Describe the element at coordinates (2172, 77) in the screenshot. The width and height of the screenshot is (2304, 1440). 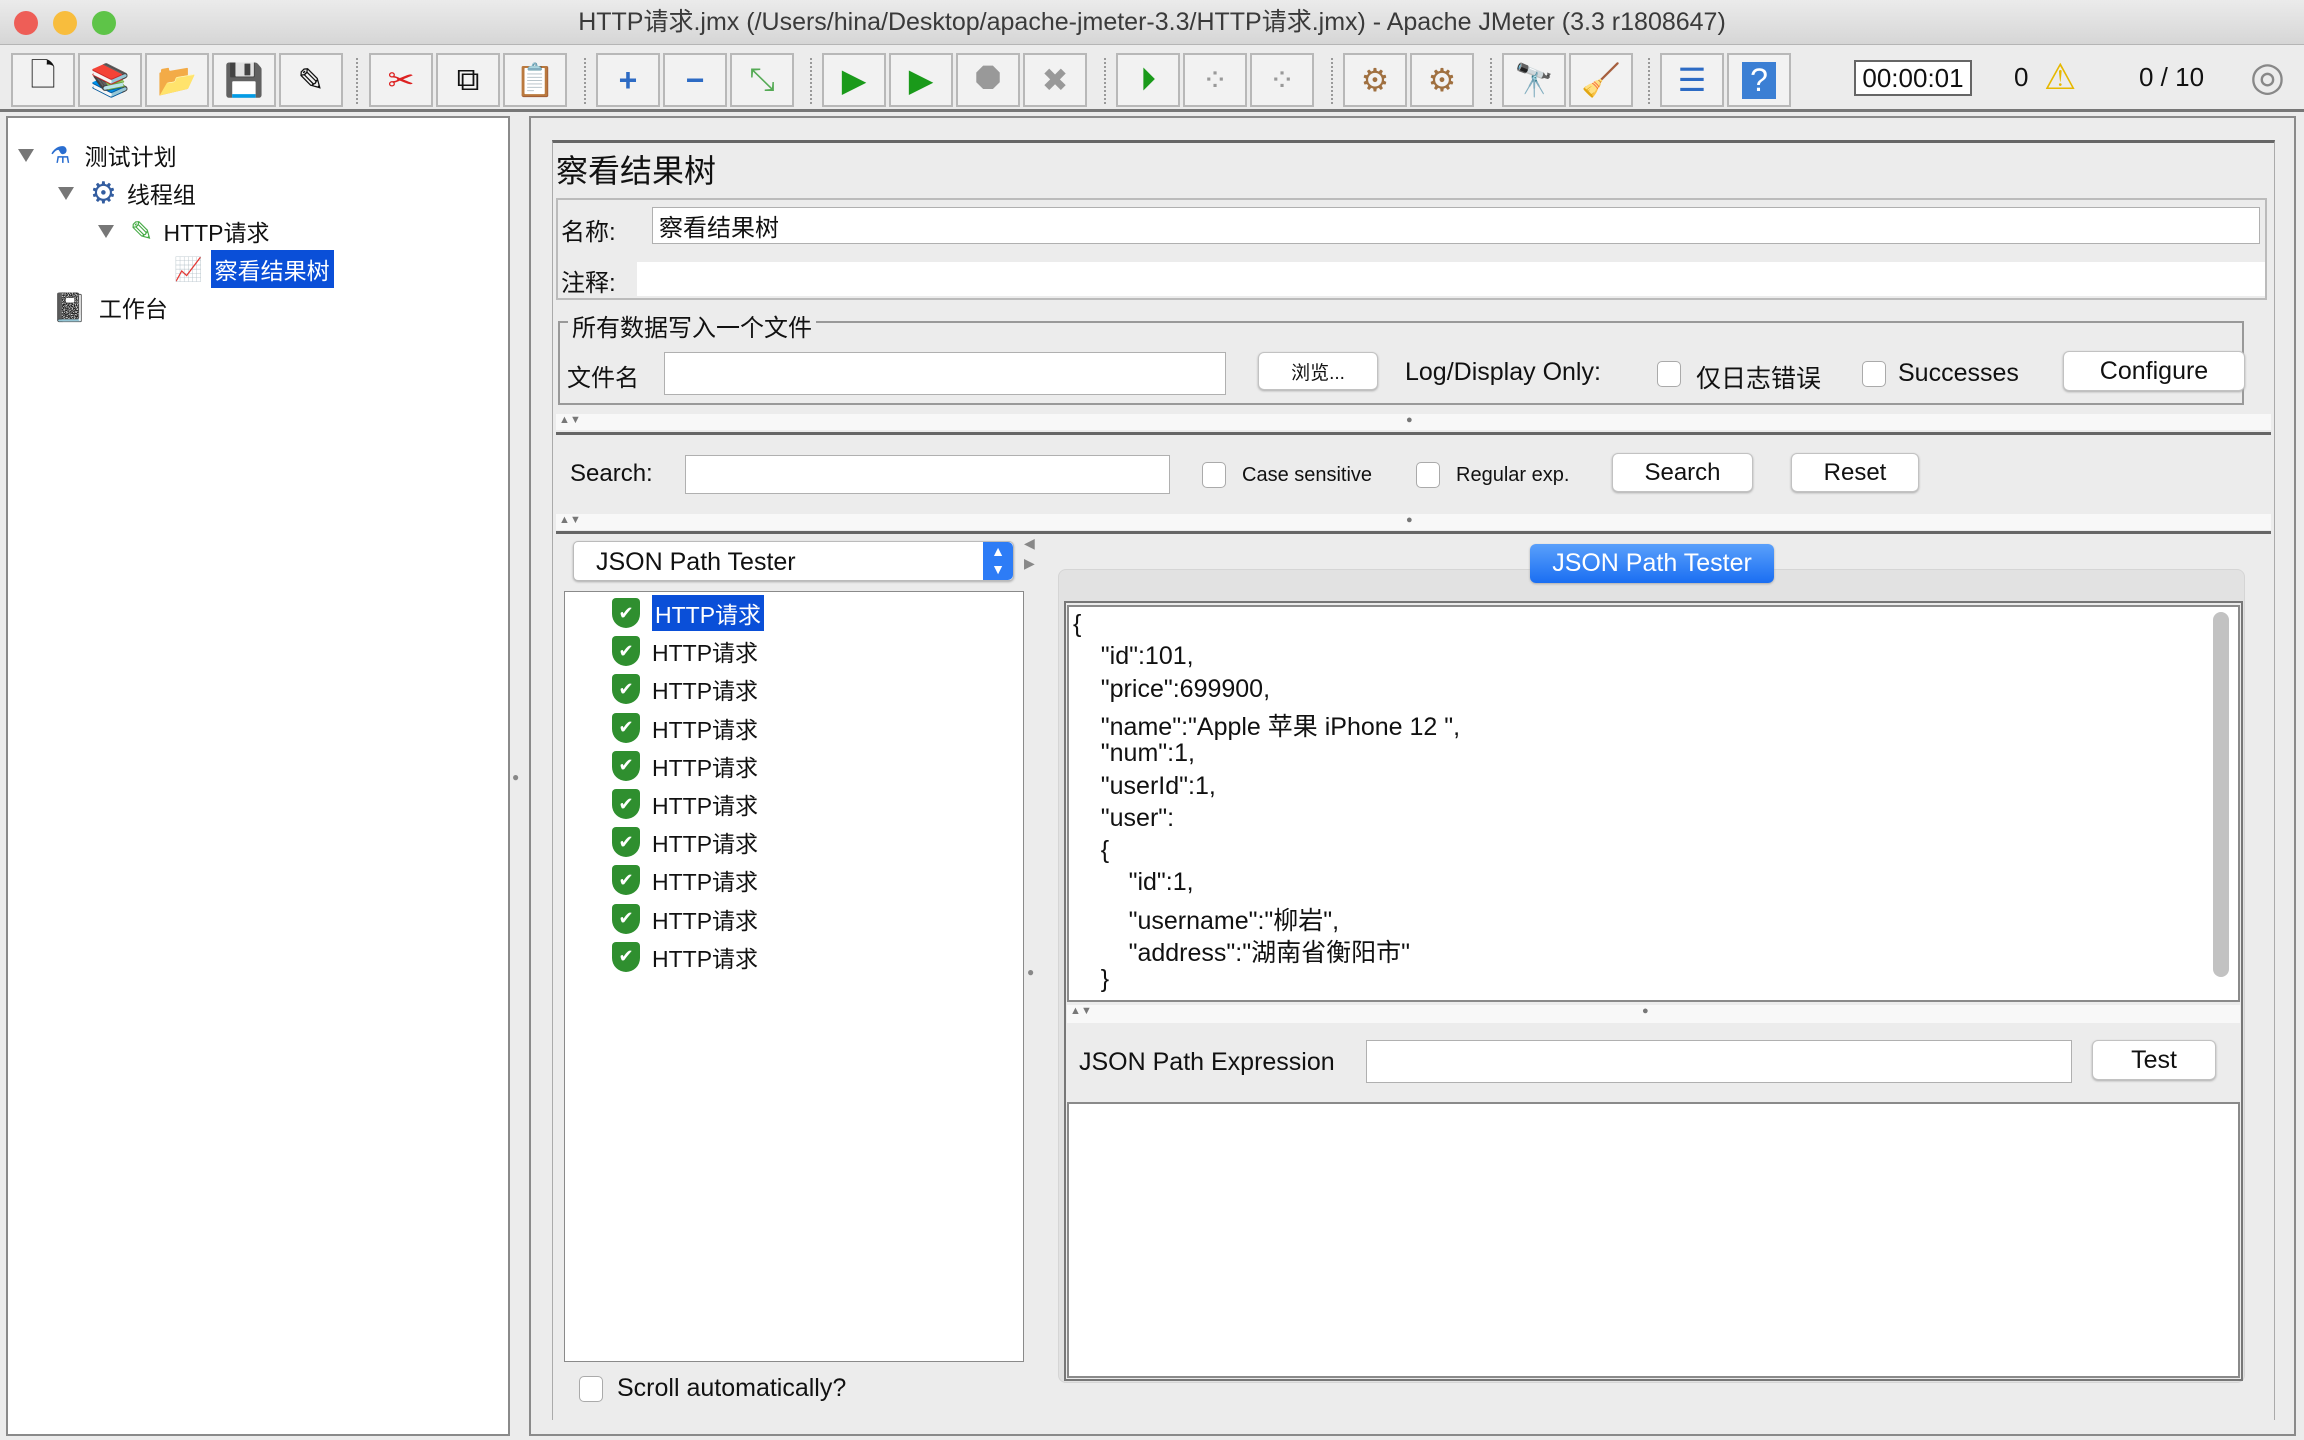
I see `active-threads: 0 / 10` at that location.